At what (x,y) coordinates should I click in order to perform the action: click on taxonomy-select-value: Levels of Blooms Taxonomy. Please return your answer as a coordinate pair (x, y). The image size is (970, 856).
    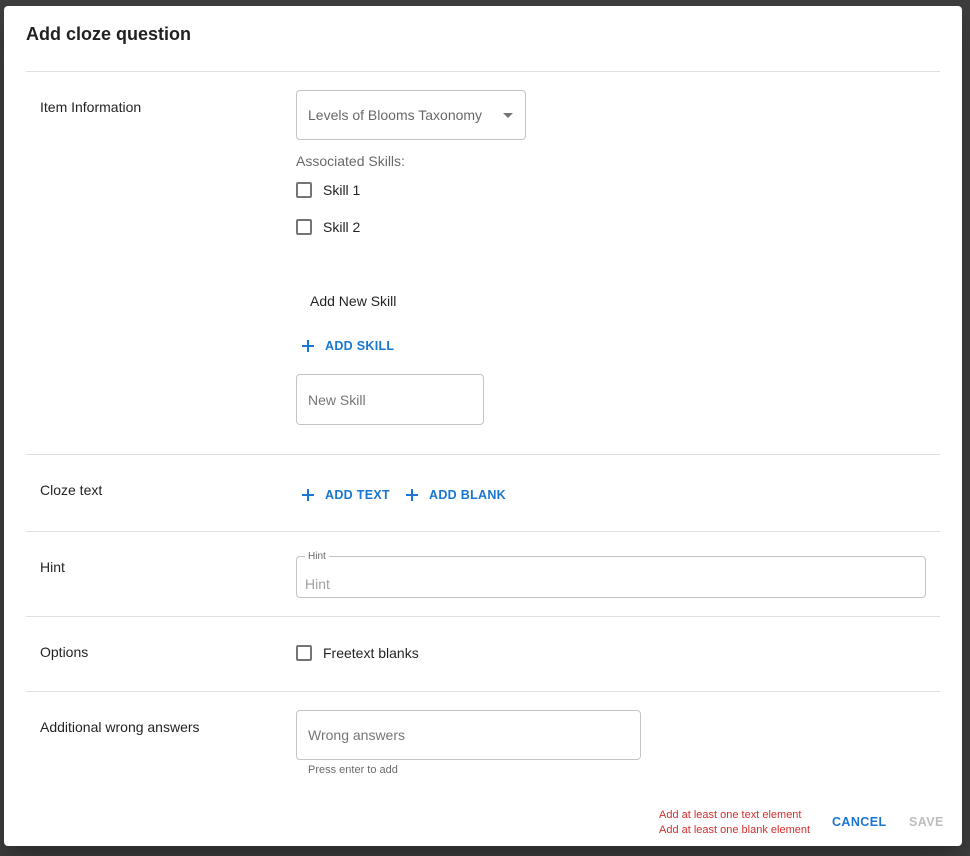
    Looking at the image, I should click on (395, 115).